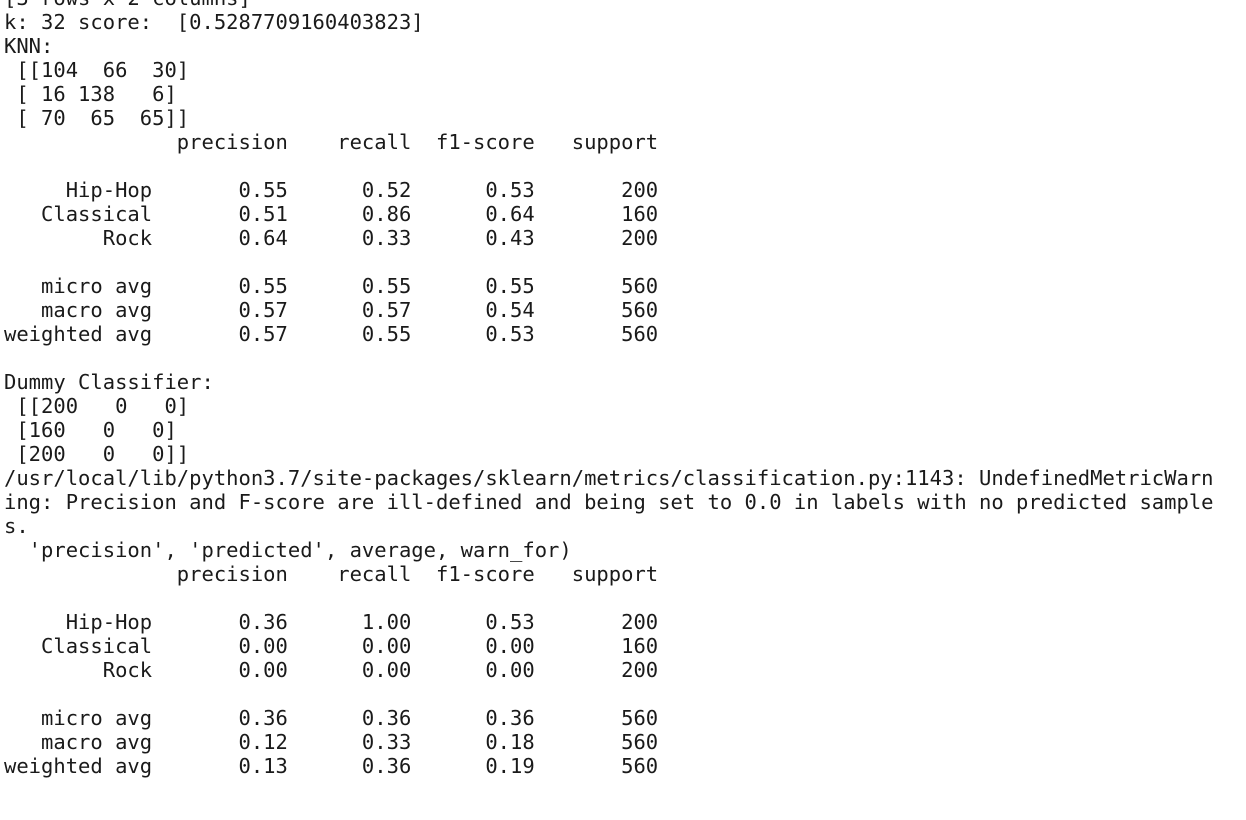 The width and height of the screenshot is (1246, 820). What do you see at coordinates (331, 310) in the screenshot?
I see `knn-report-row-macro-avg: macro avg 0.57 0.57 0.54 560` at bounding box center [331, 310].